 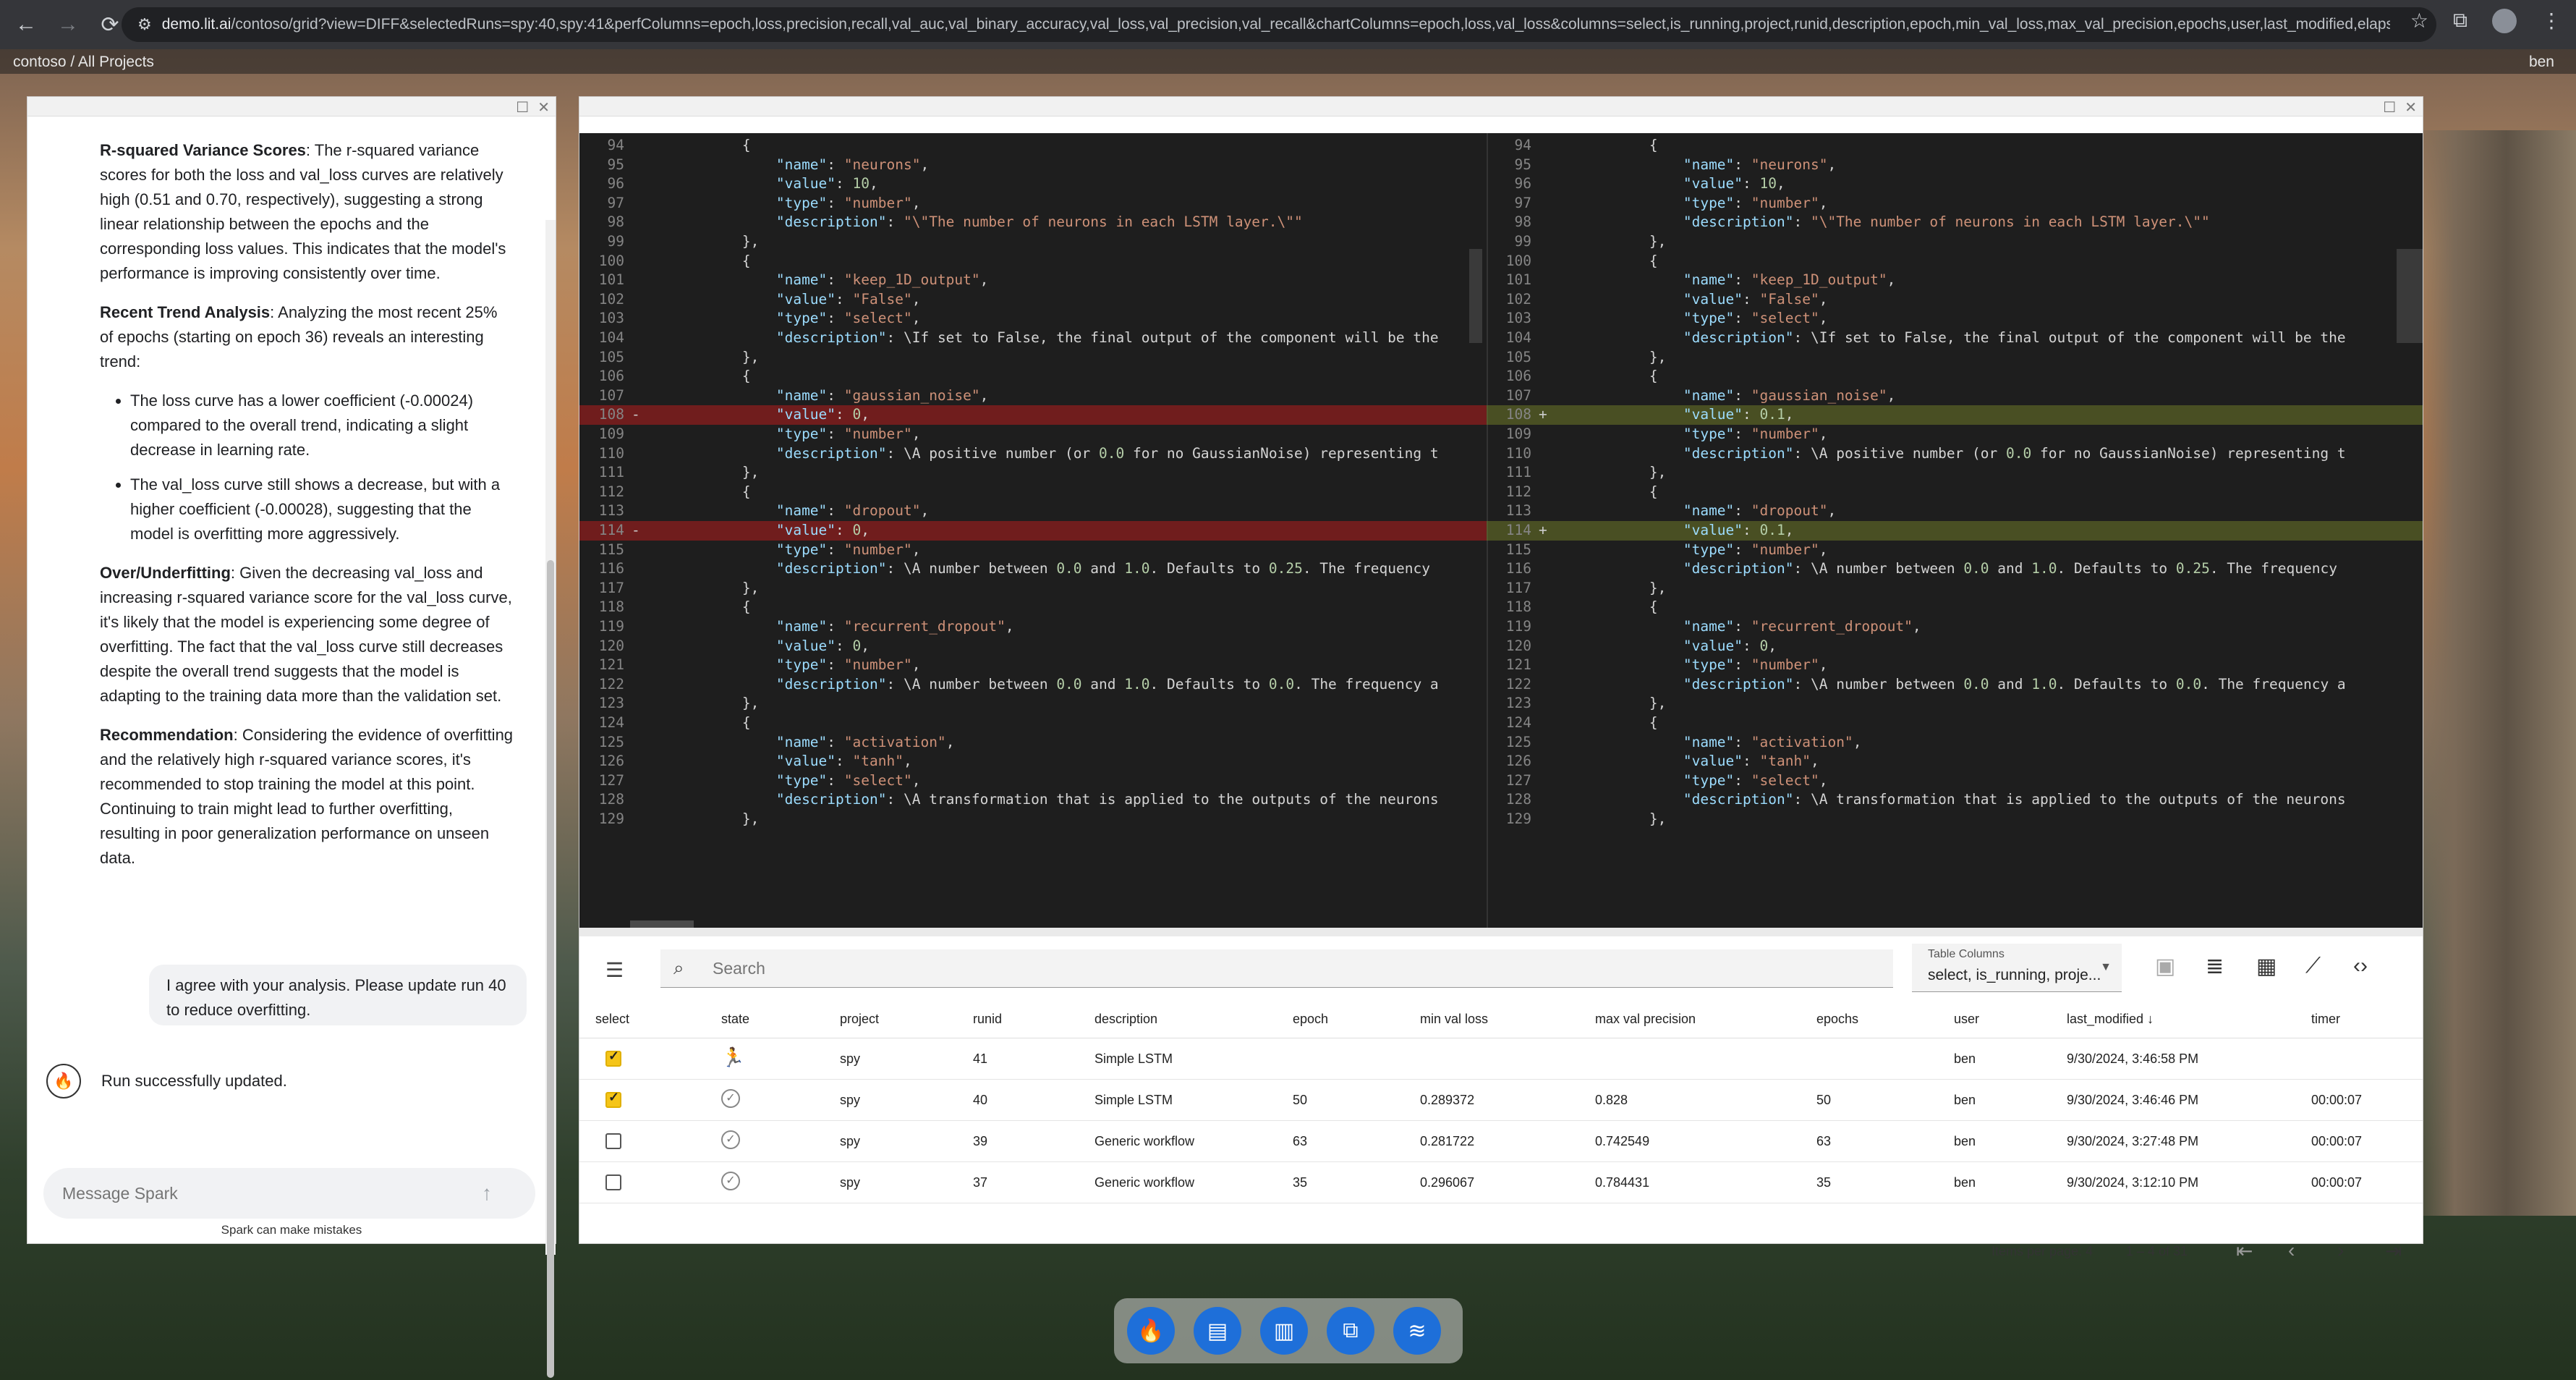 What do you see at coordinates (265, 1193) in the screenshot?
I see `message-input` at bounding box center [265, 1193].